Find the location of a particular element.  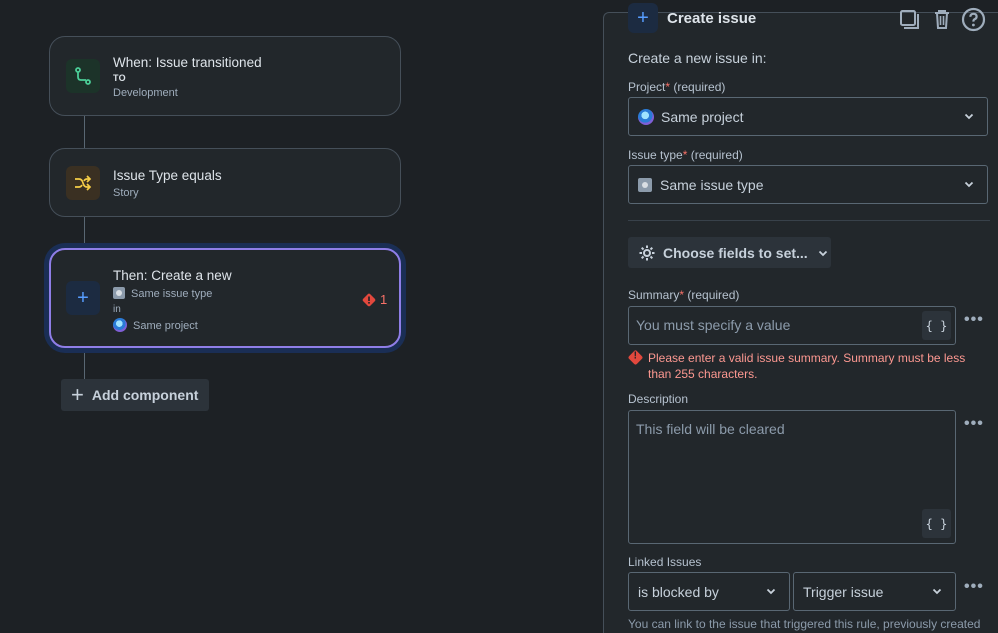

condition-title: Issue Type equals is located at coordinates (167, 175).